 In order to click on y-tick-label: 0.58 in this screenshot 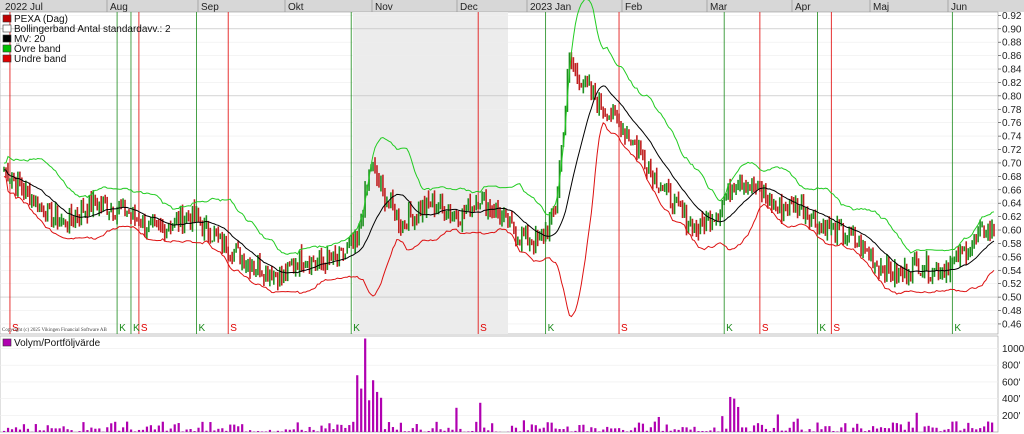, I will do `click(1012, 244)`.